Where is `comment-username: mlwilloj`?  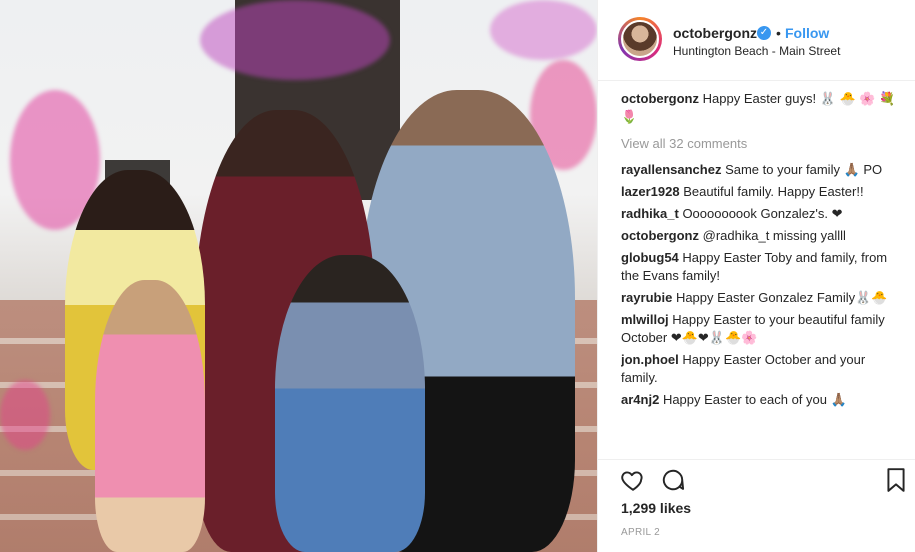
comment-username: mlwilloj is located at coordinates (645, 319).